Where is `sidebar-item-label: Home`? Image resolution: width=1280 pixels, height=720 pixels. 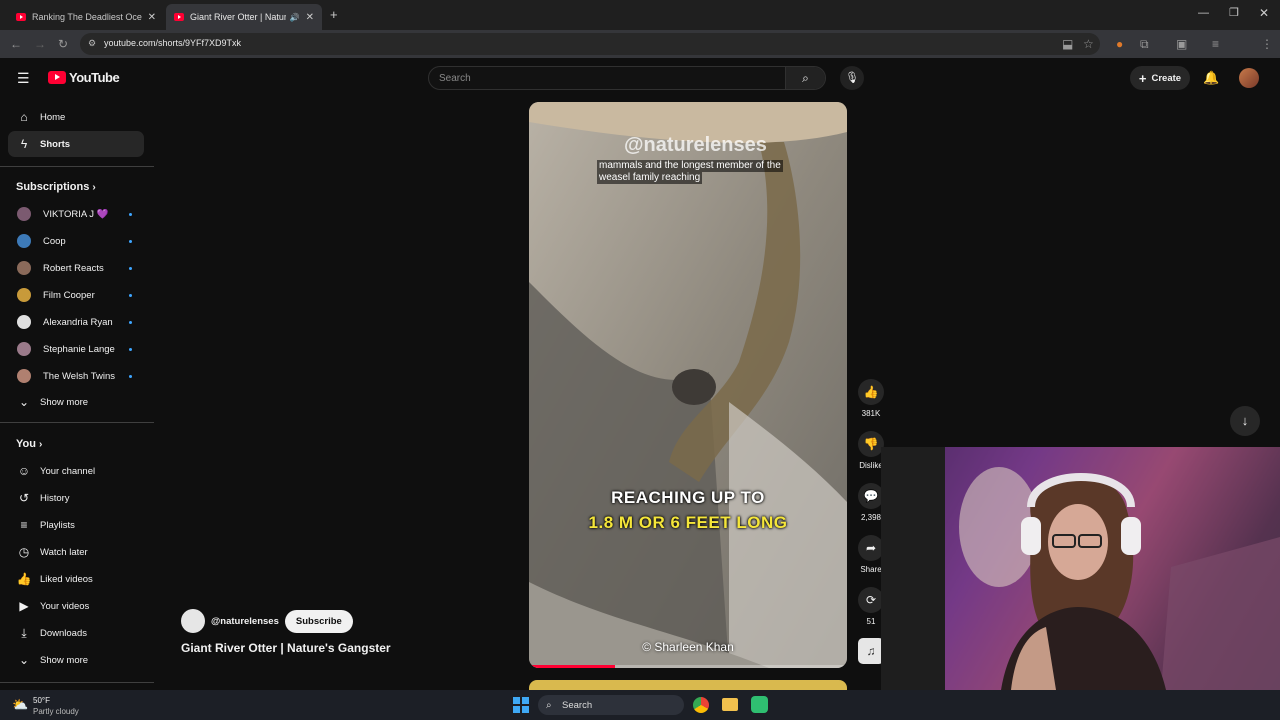 sidebar-item-label: Home is located at coordinates (53, 117).